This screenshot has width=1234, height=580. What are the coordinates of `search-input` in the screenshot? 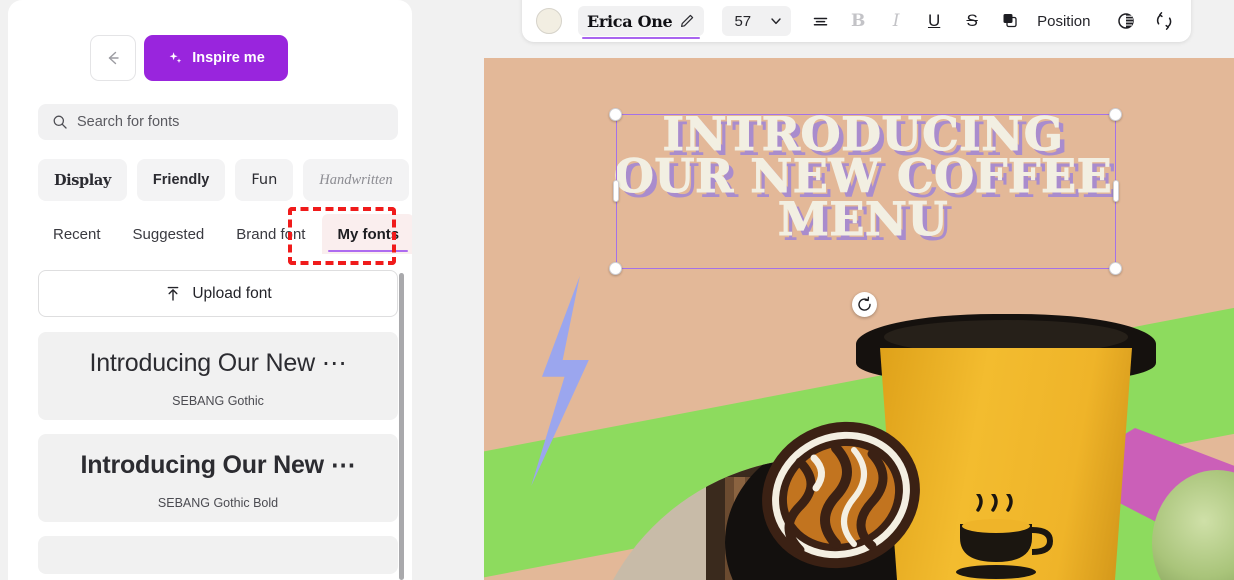 It's located at (227, 122).